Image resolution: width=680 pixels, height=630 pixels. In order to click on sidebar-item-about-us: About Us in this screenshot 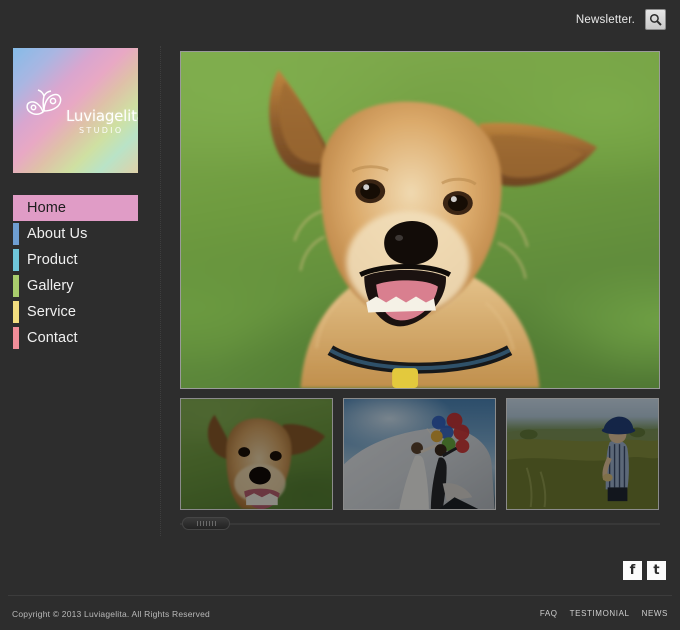, I will do `click(75, 234)`.